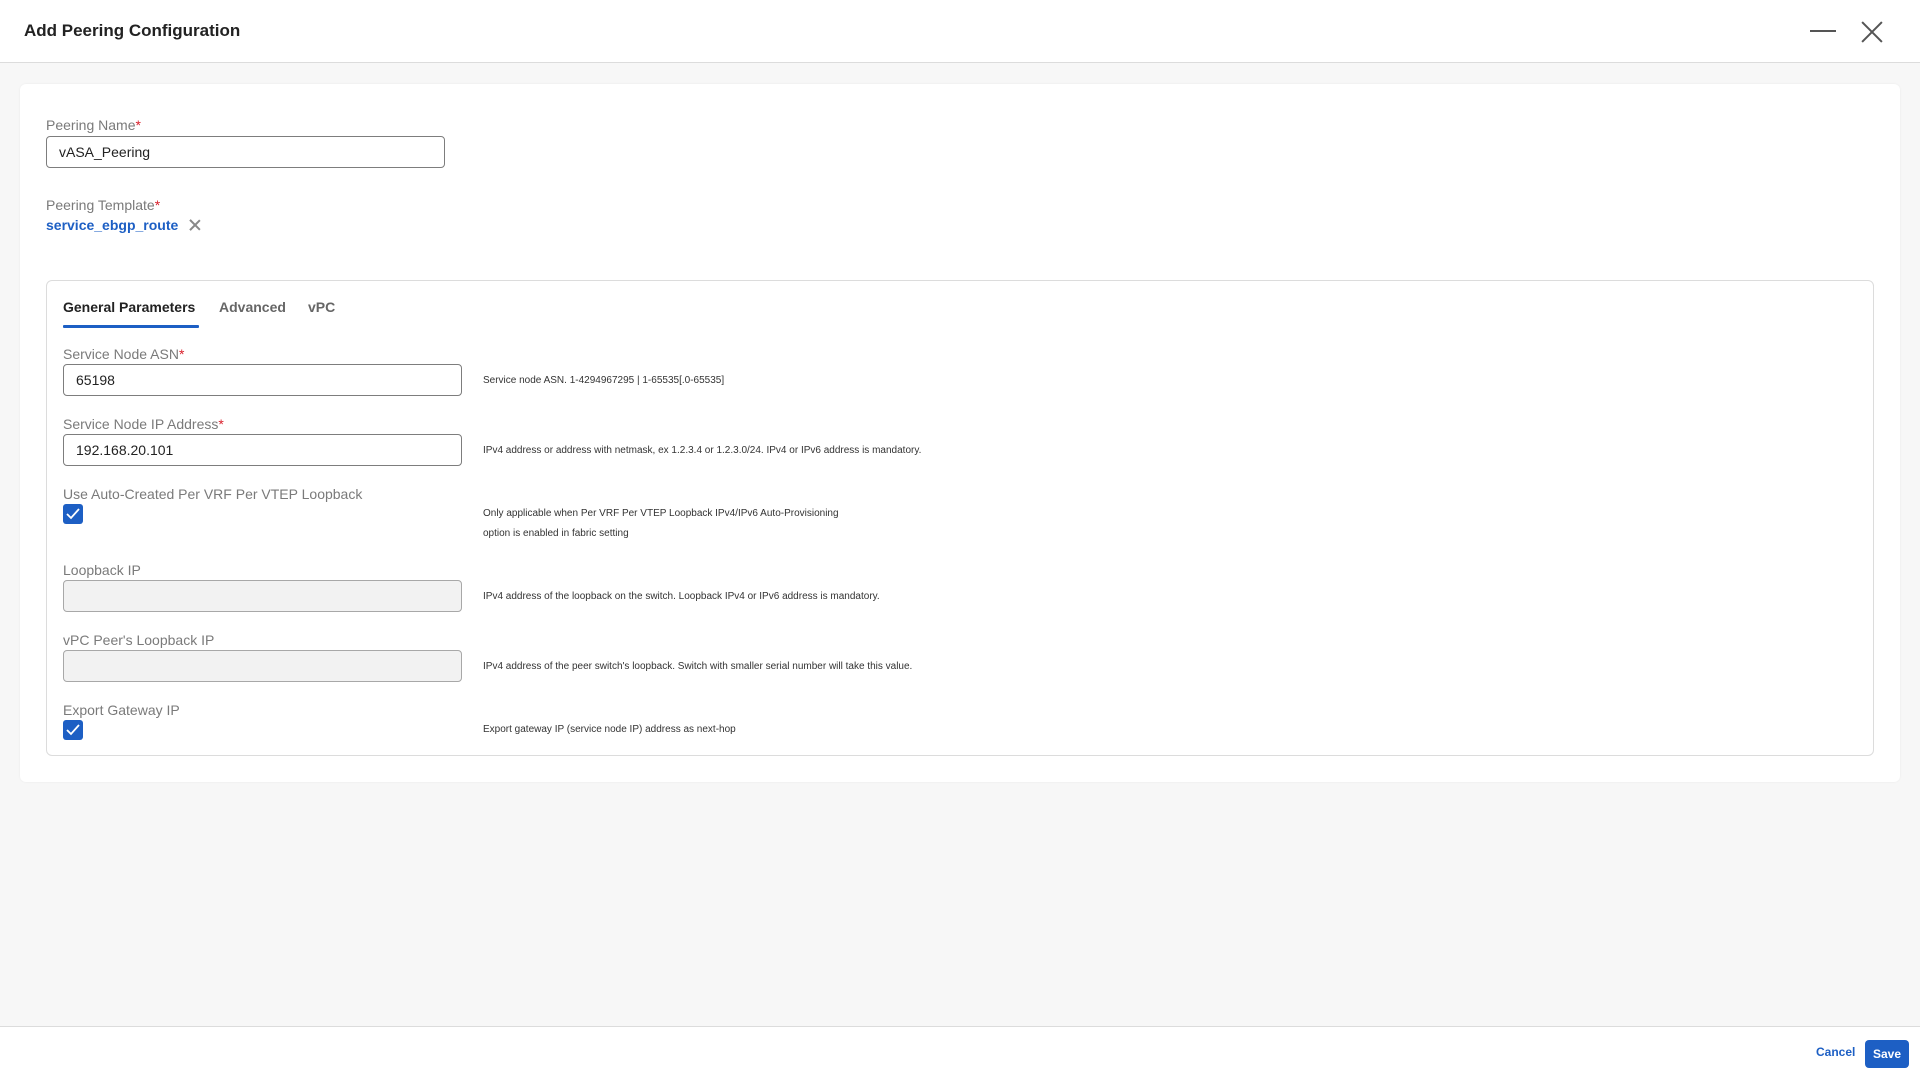  Describe the element at coordinates (252, 307) in the screenshot. I see `tab-advanced: Advanced` at that location.